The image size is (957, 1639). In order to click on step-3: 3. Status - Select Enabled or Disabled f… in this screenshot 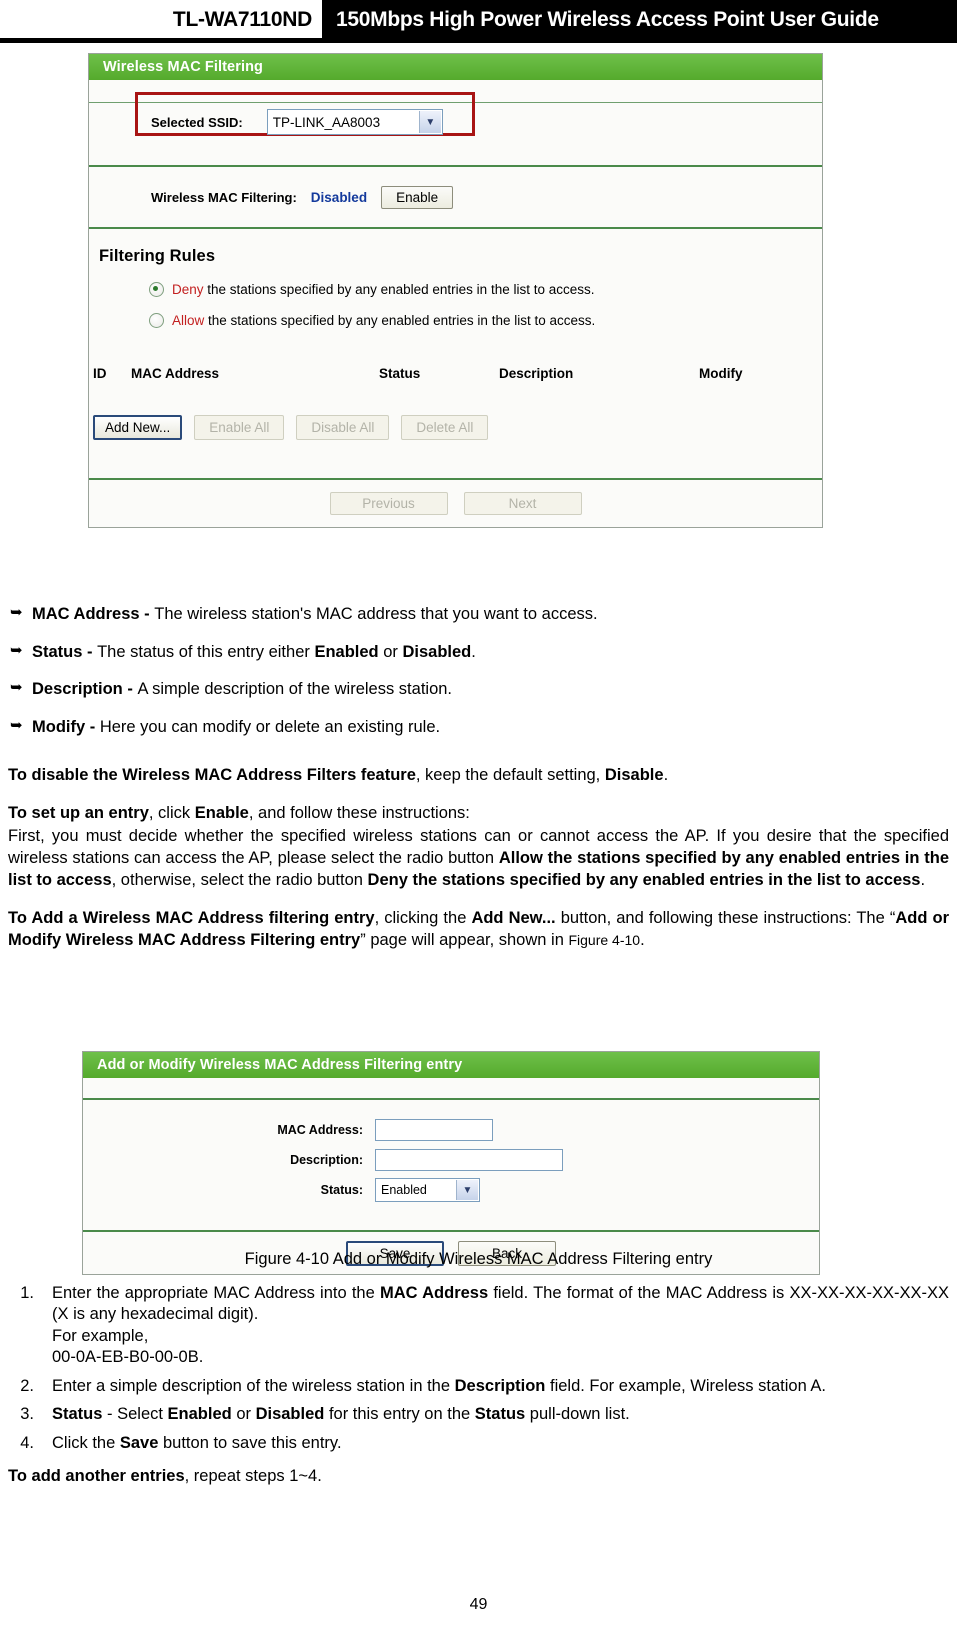, I will do `click(478, 1414)`.